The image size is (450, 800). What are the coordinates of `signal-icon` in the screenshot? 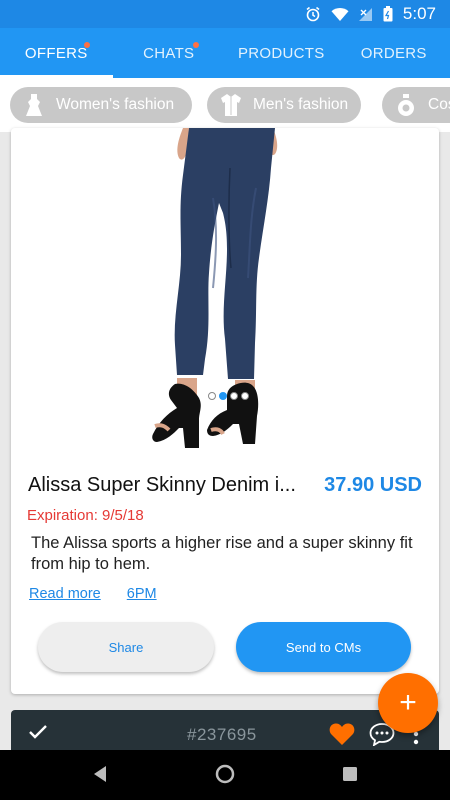 It's located at (365, 14).